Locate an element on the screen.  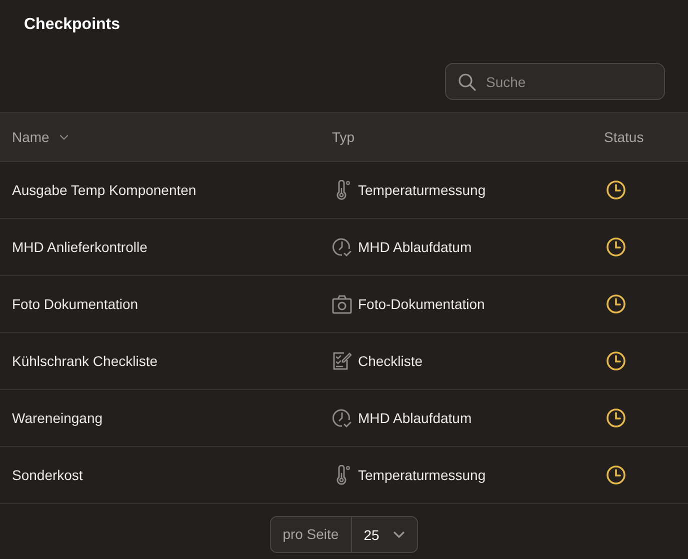
table-cell: Checkliste is located at coordinates (390, 361).